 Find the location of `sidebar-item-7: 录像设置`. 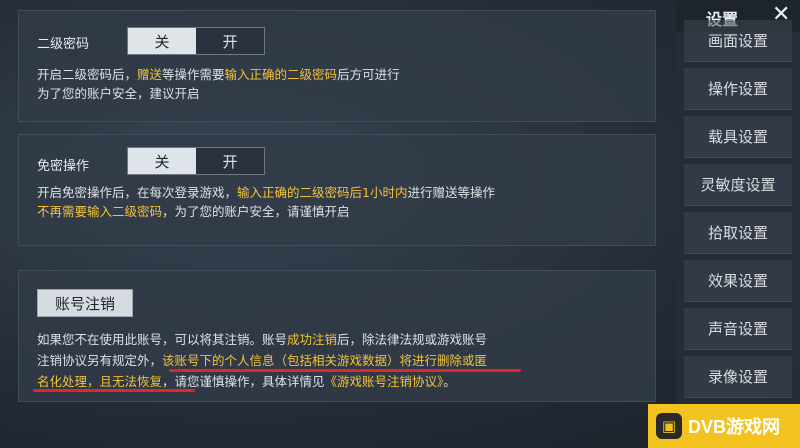

sidebar-item-7: 录像设置 is located at coordinates (738, 377).